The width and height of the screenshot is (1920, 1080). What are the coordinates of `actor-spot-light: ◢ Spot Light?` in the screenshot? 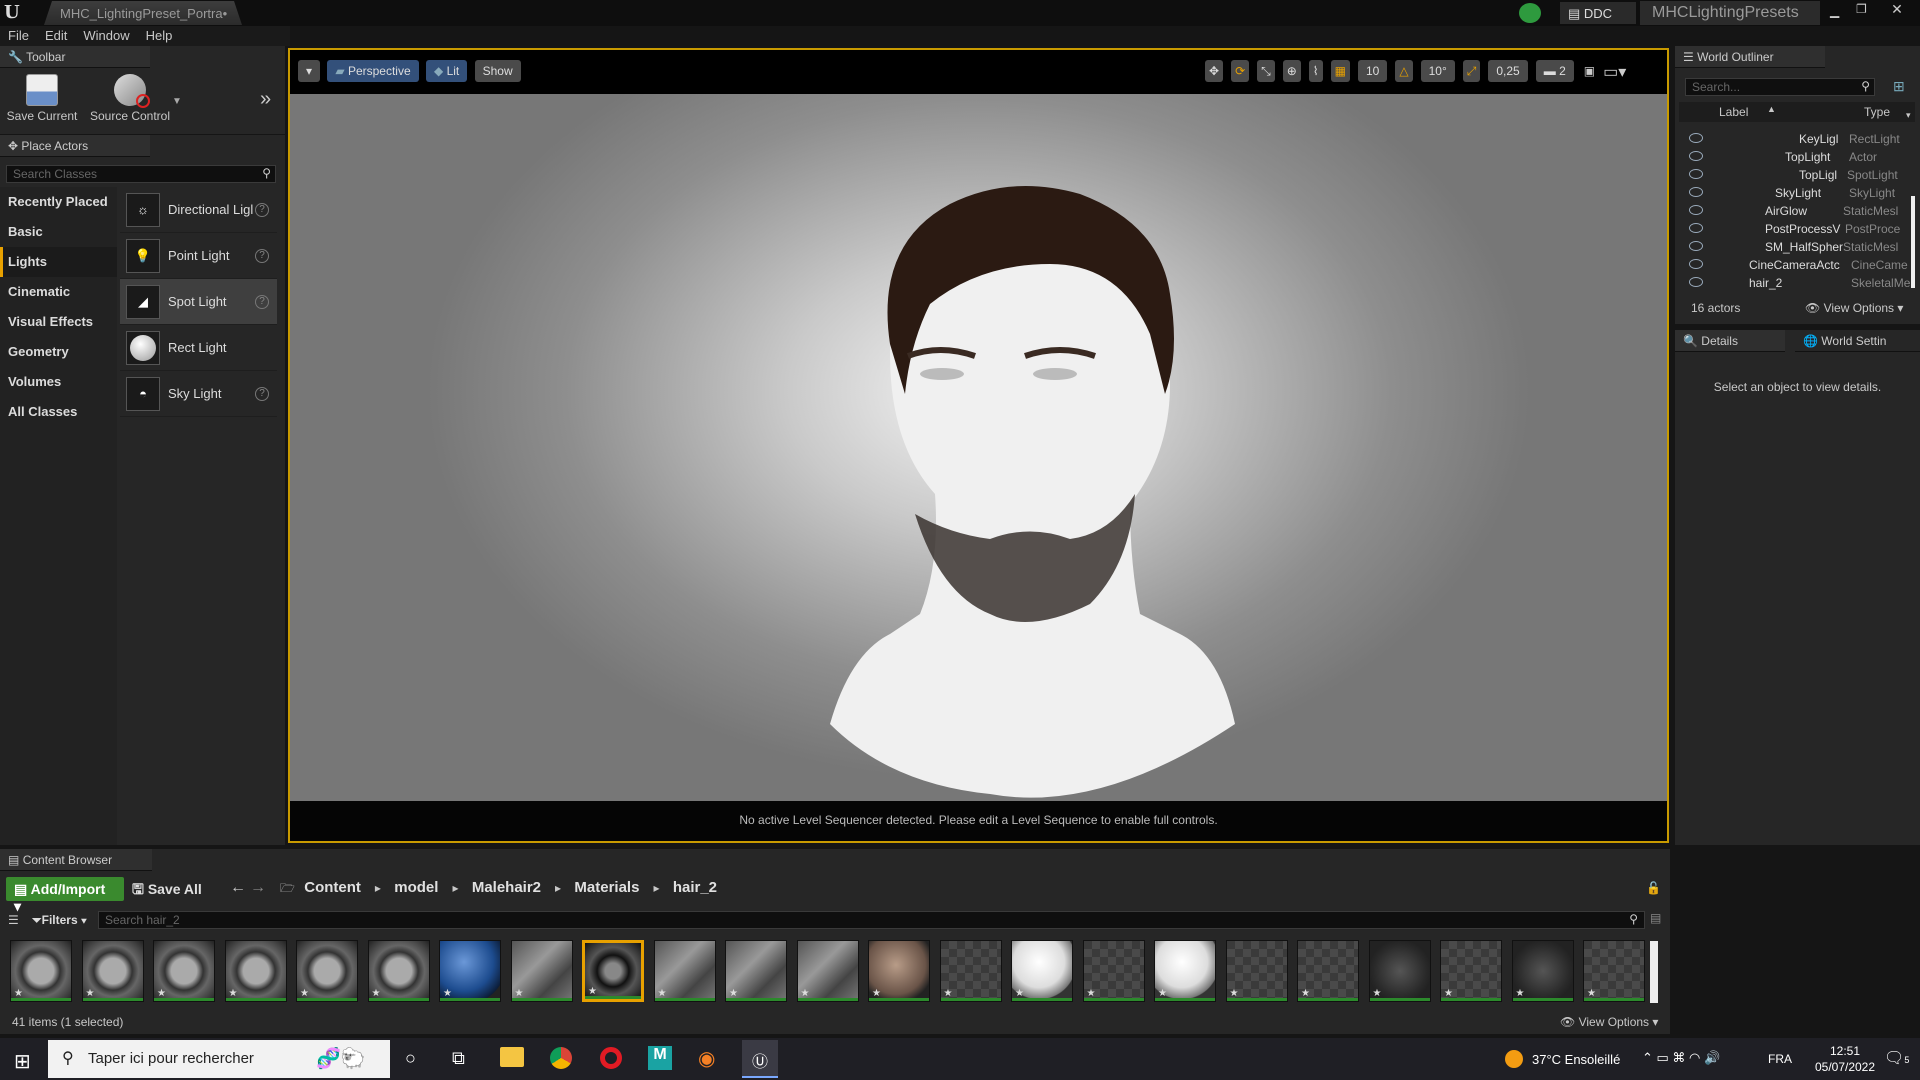 It's located at (198, 302).